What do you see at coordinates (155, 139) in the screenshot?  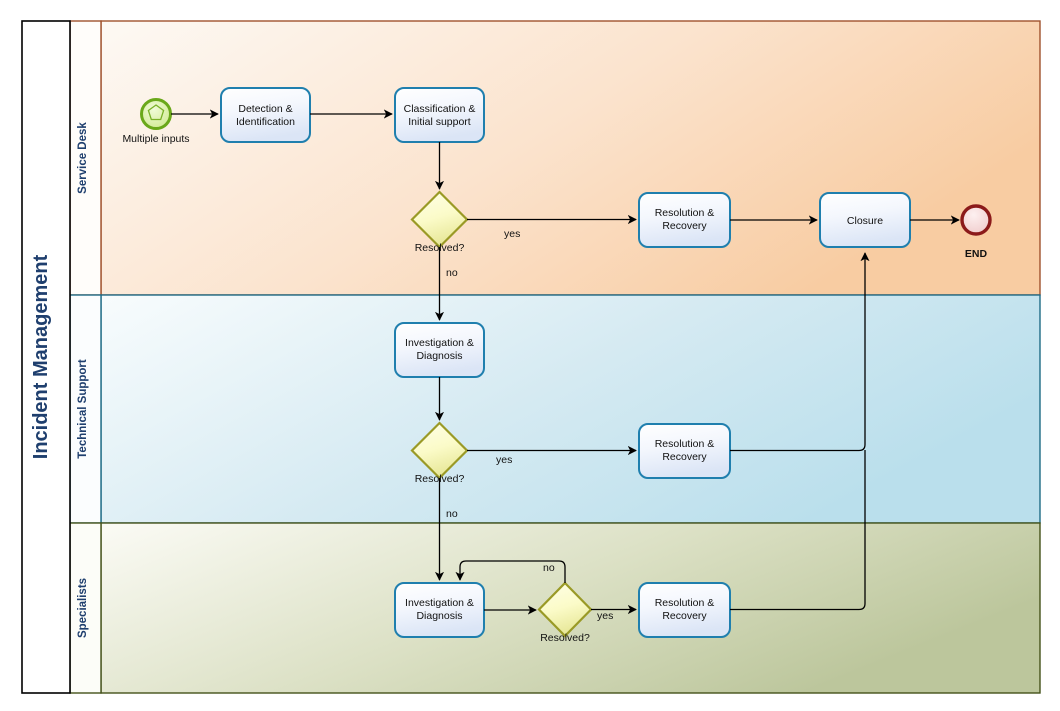 I see `start-event-label: Multiple inputs` at bounding box center [155, 139].